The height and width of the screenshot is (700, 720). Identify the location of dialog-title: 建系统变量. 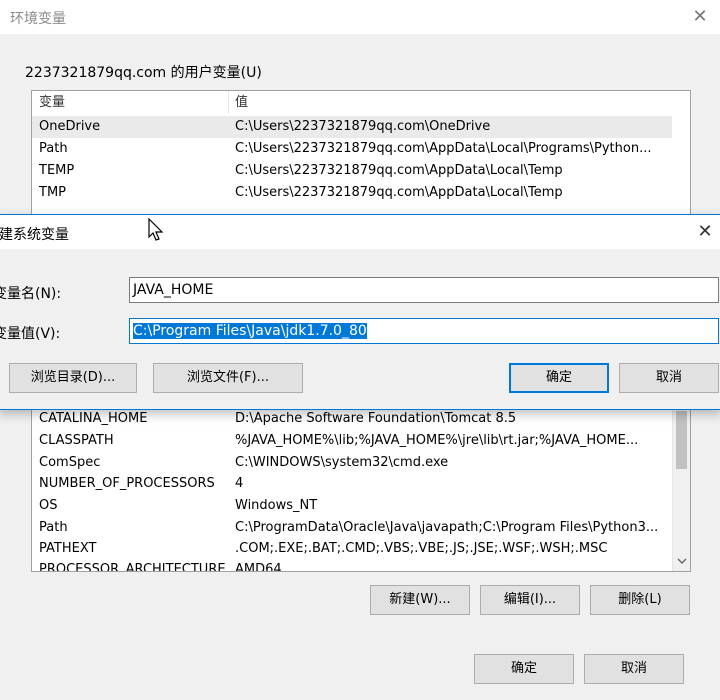
(34, 235).